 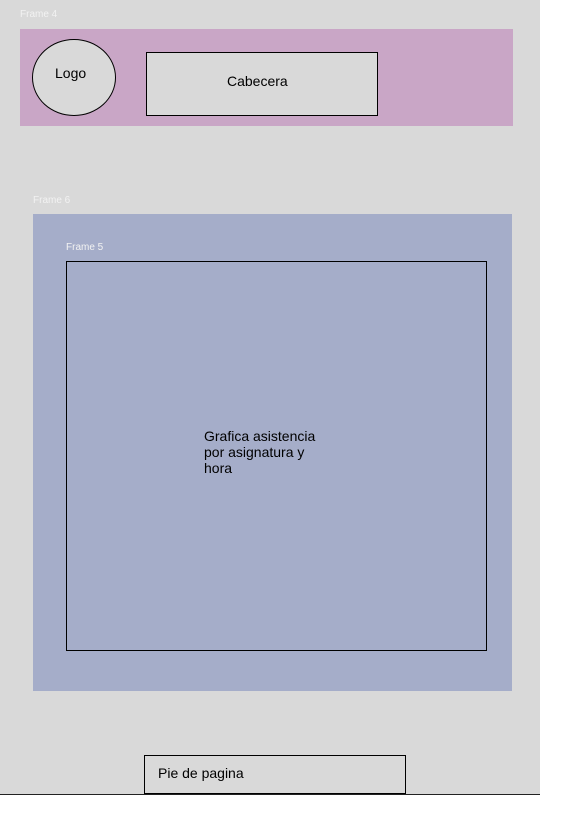 I want to click on chart-placeholder-line-3: hora, so click(x=218, y=468).